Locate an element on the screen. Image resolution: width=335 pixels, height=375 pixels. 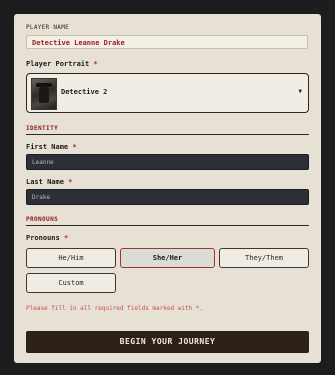
last-name-label: Last Name * is located at coordinates (49, 182).